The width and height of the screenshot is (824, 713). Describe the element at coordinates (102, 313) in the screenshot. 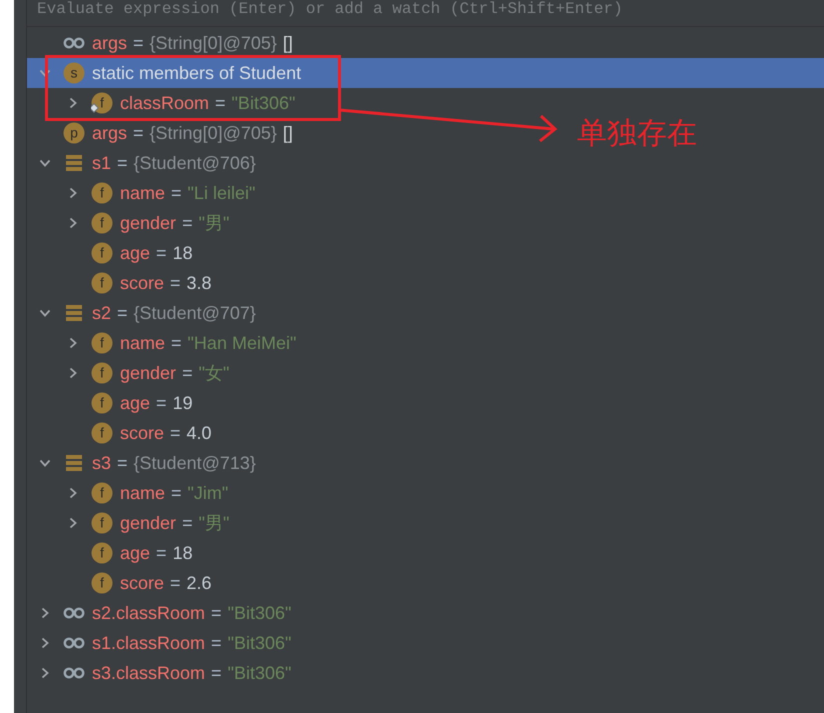

I see `variable-name: s2` at that location.